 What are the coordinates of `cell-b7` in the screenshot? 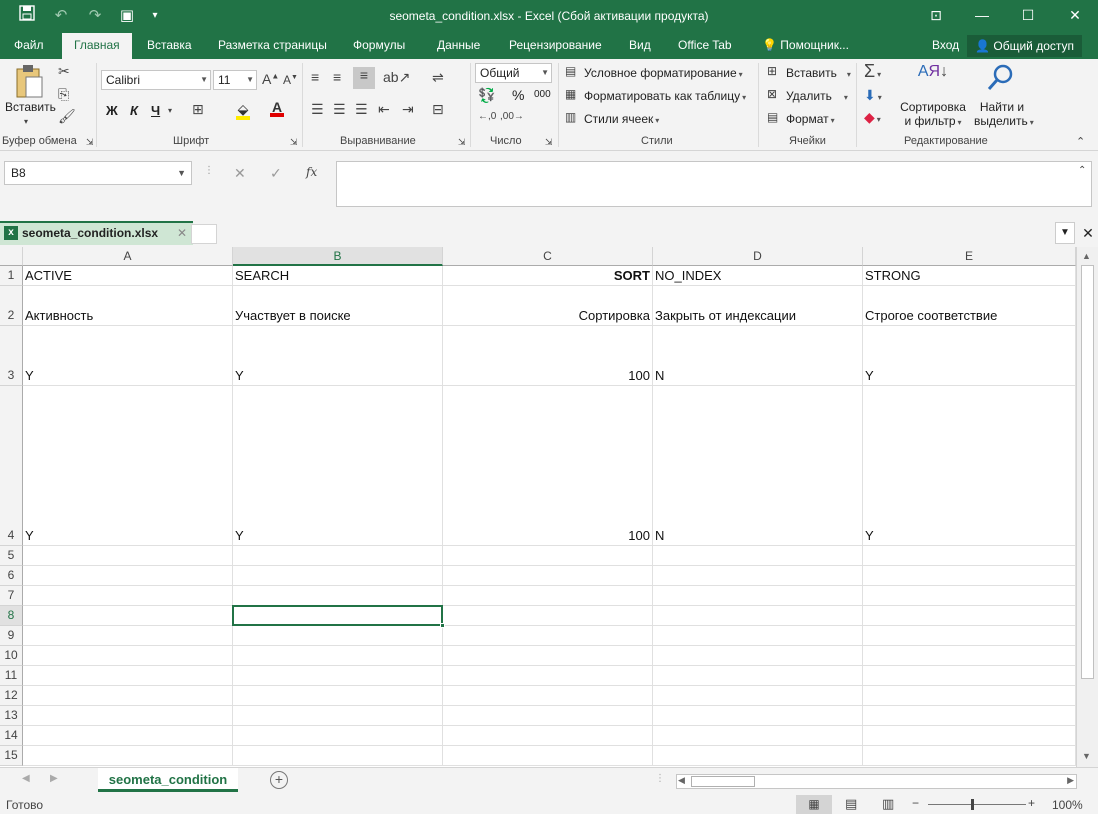 It's located at (338, 596).